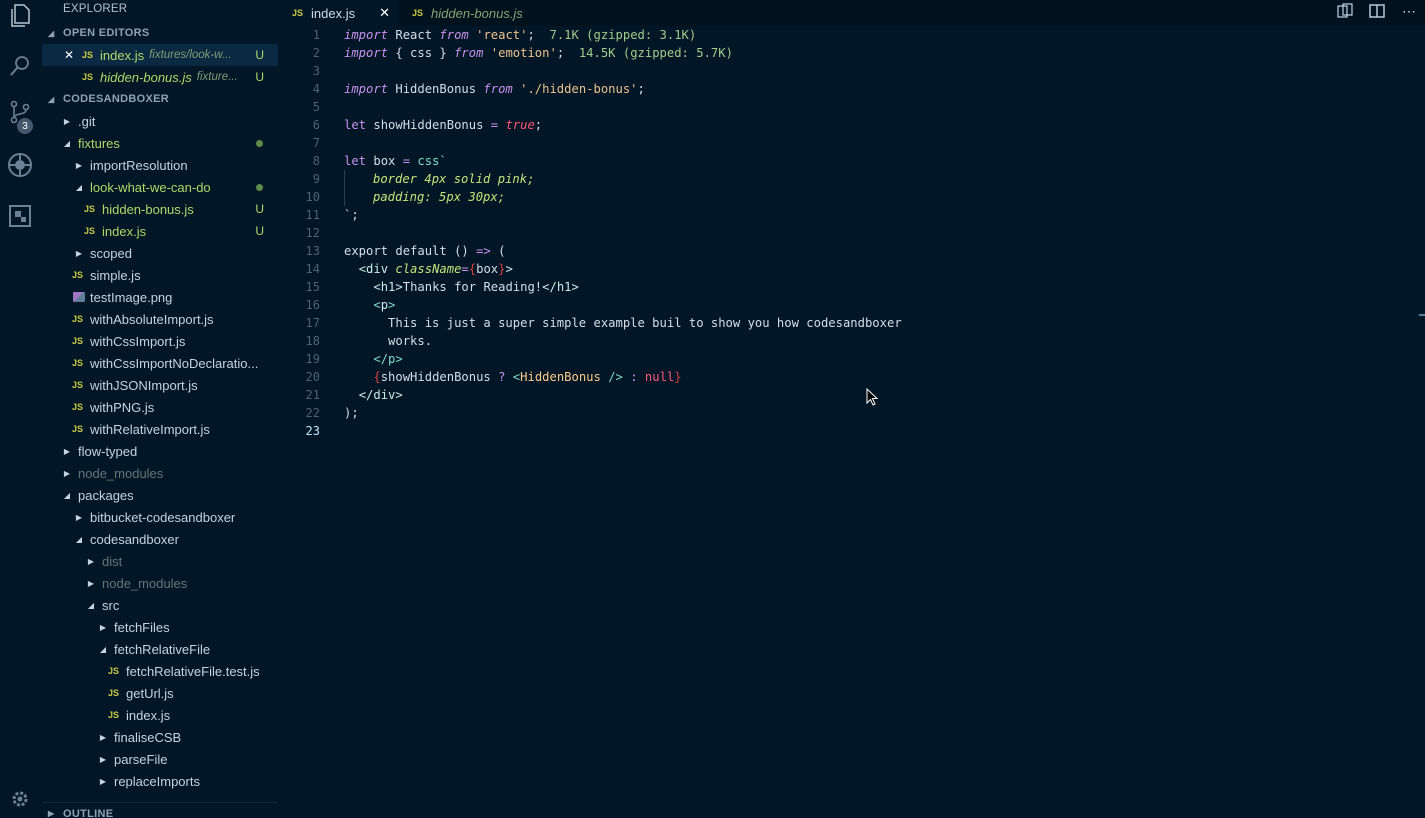 The image size is (1425, 818). I want to click on line-number: 18, so click(312, 341).